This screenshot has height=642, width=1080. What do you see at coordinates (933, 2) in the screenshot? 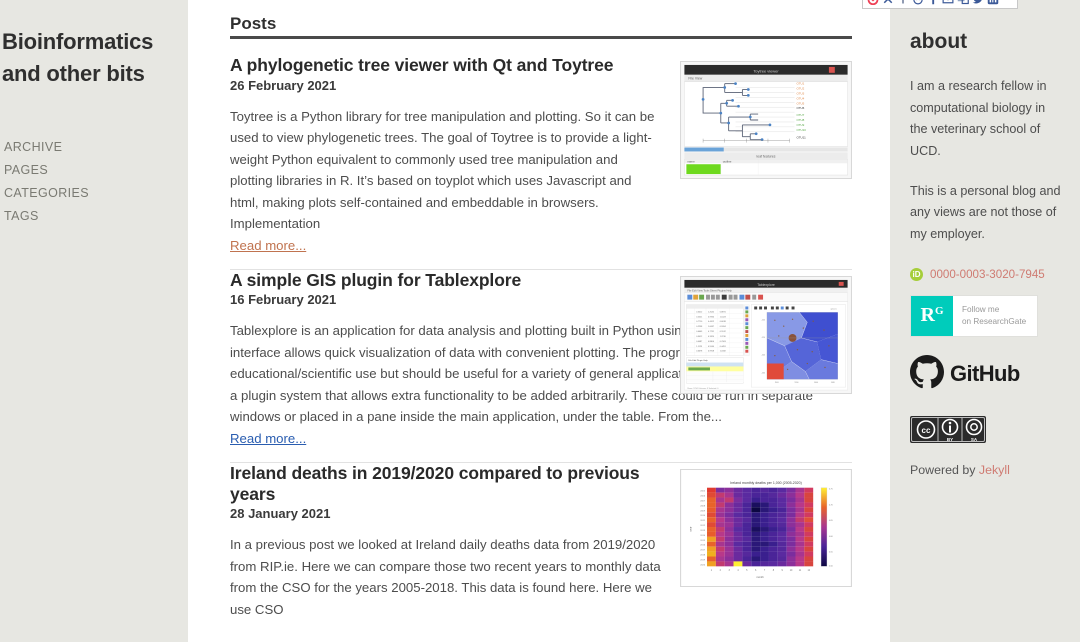
I see `facebook-icon` at bounding box center [933, 2].